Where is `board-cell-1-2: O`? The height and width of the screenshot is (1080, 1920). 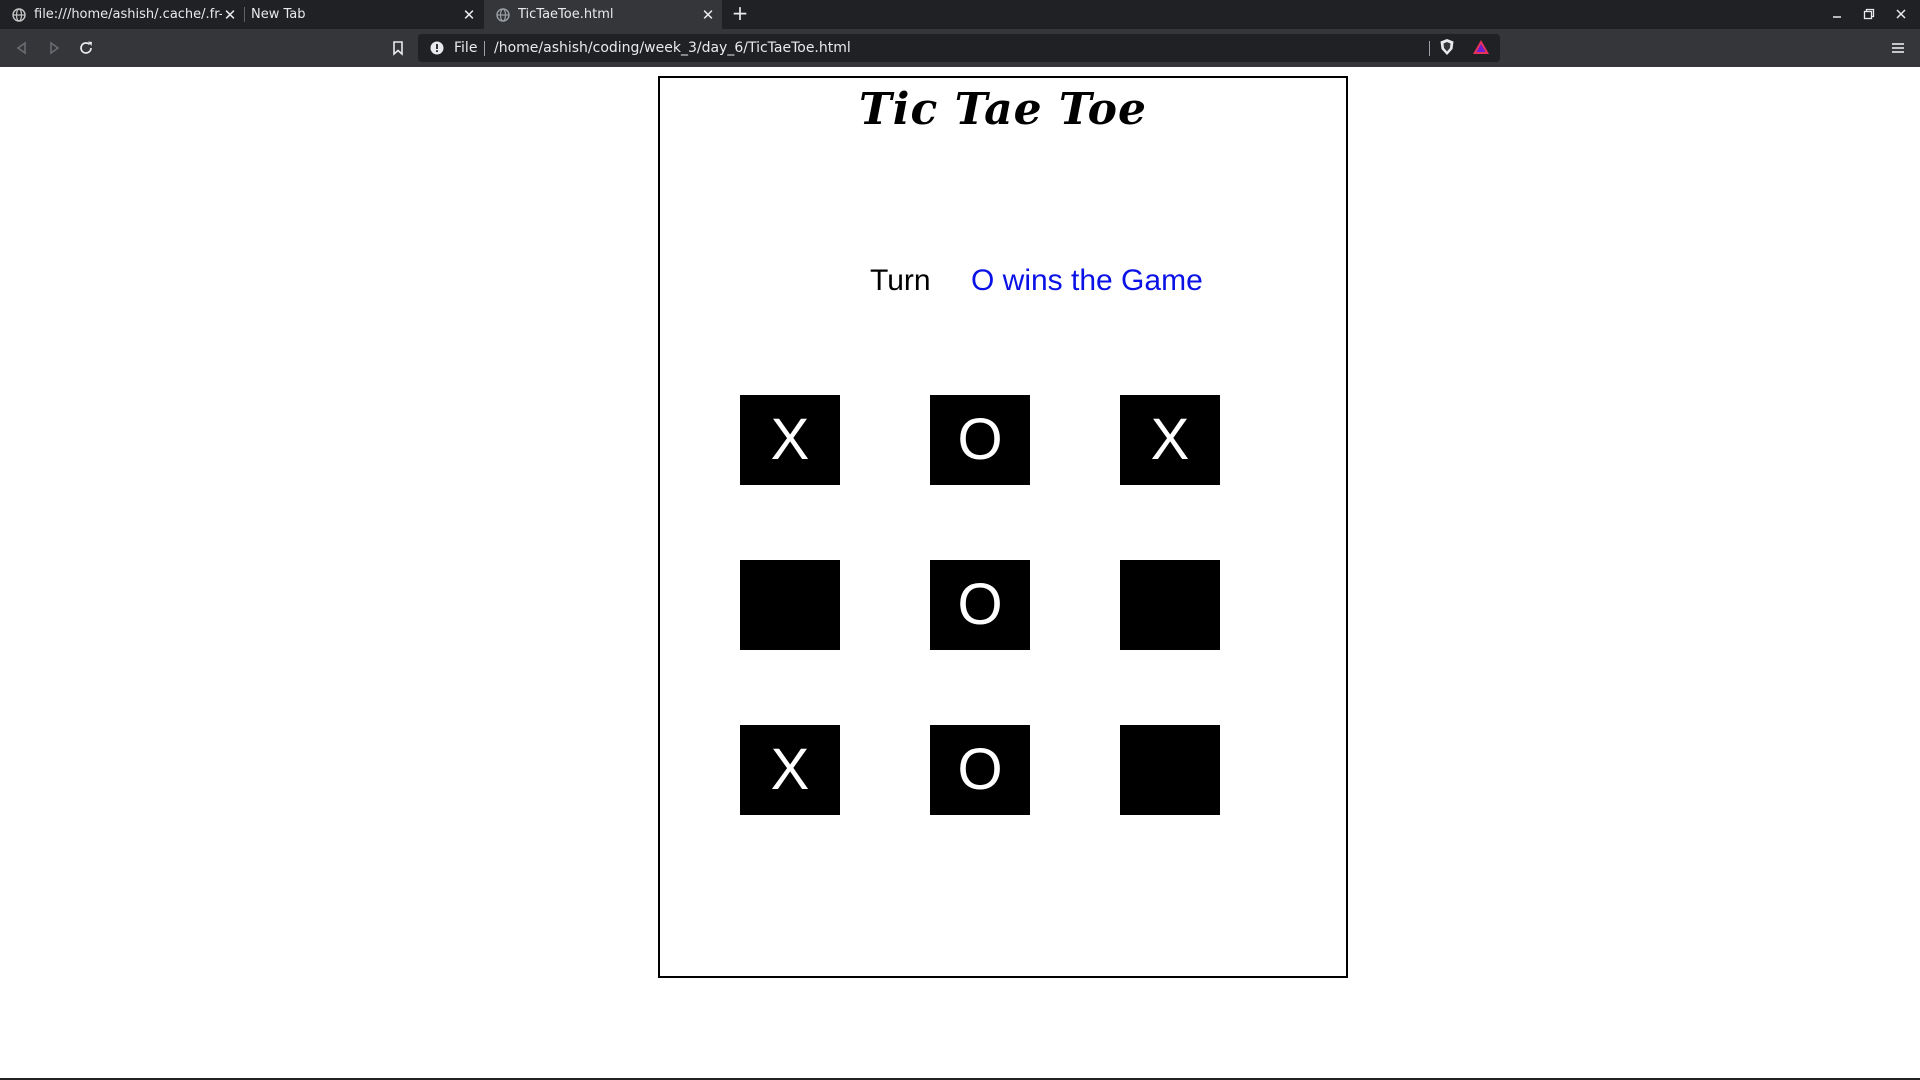
board-cell-1-2: O is located at coordinates (980, 440).